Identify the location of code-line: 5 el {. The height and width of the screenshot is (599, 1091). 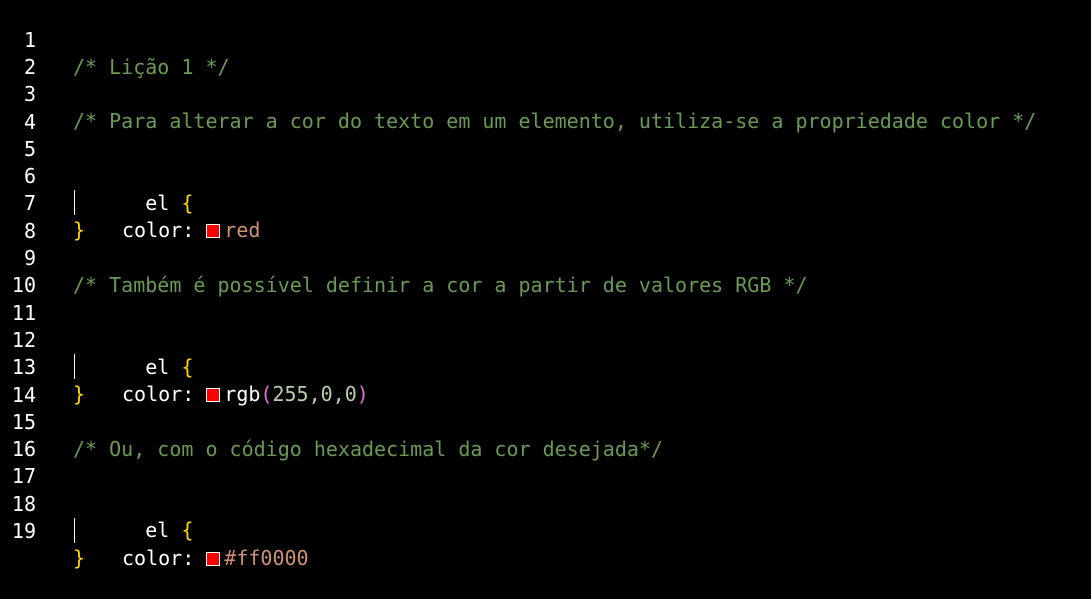
(96, 162).